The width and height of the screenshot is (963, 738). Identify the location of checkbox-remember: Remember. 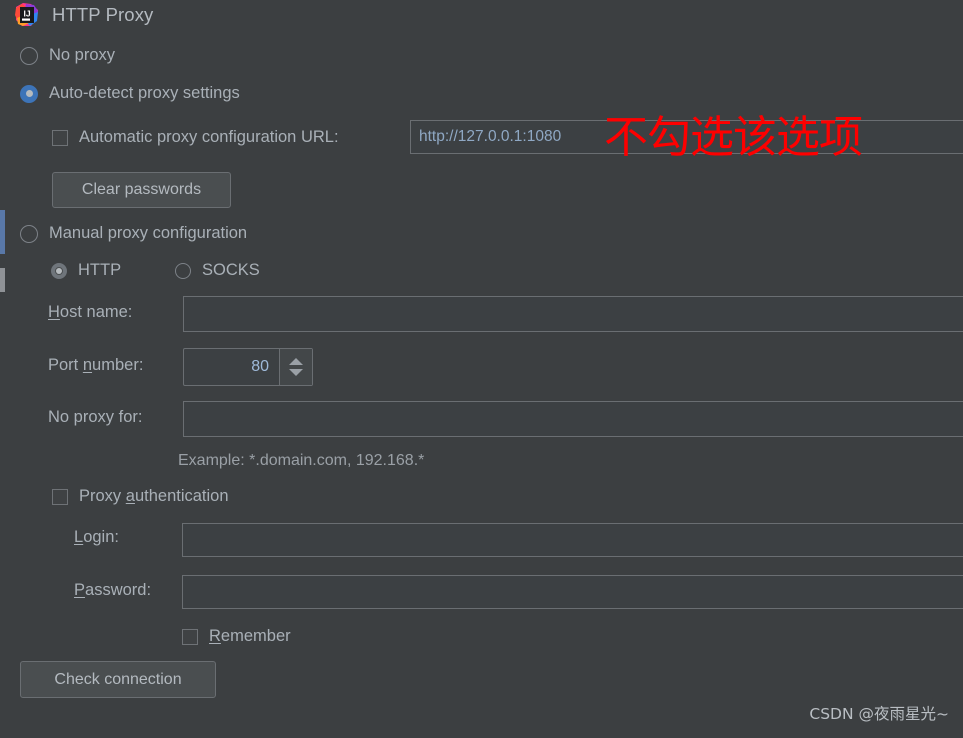
(236, 636).